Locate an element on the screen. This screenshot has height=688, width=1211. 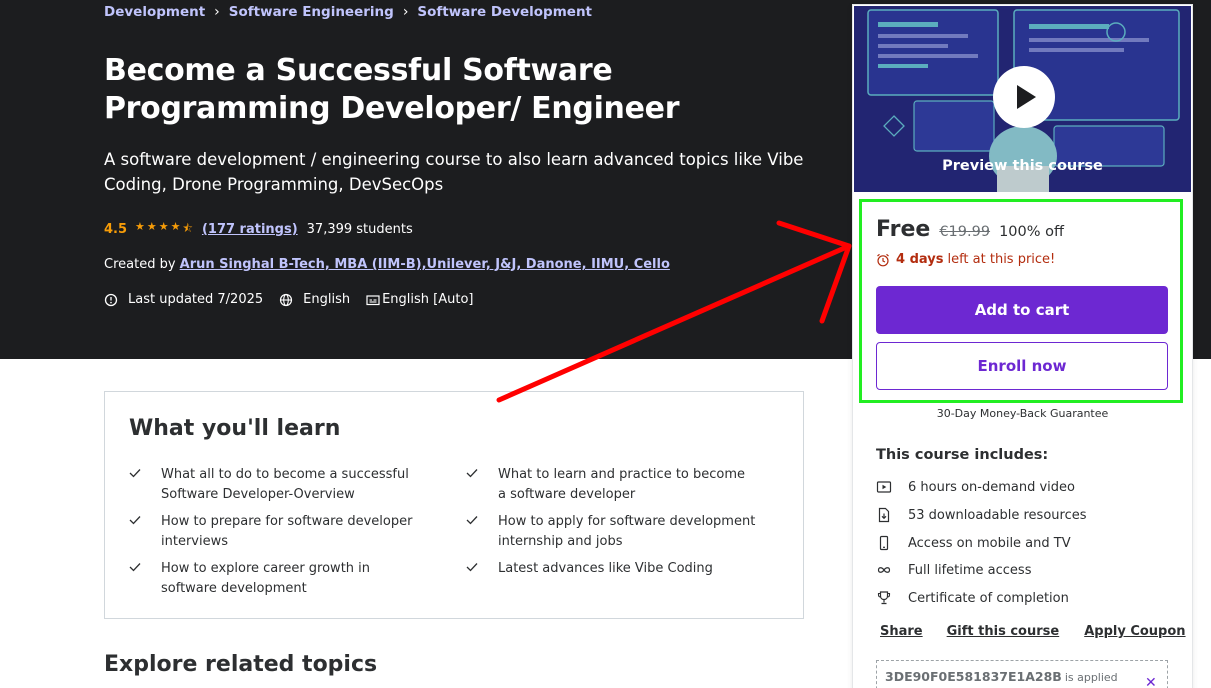
course-captions: English [Auto] is located at coordinates (428, 299).